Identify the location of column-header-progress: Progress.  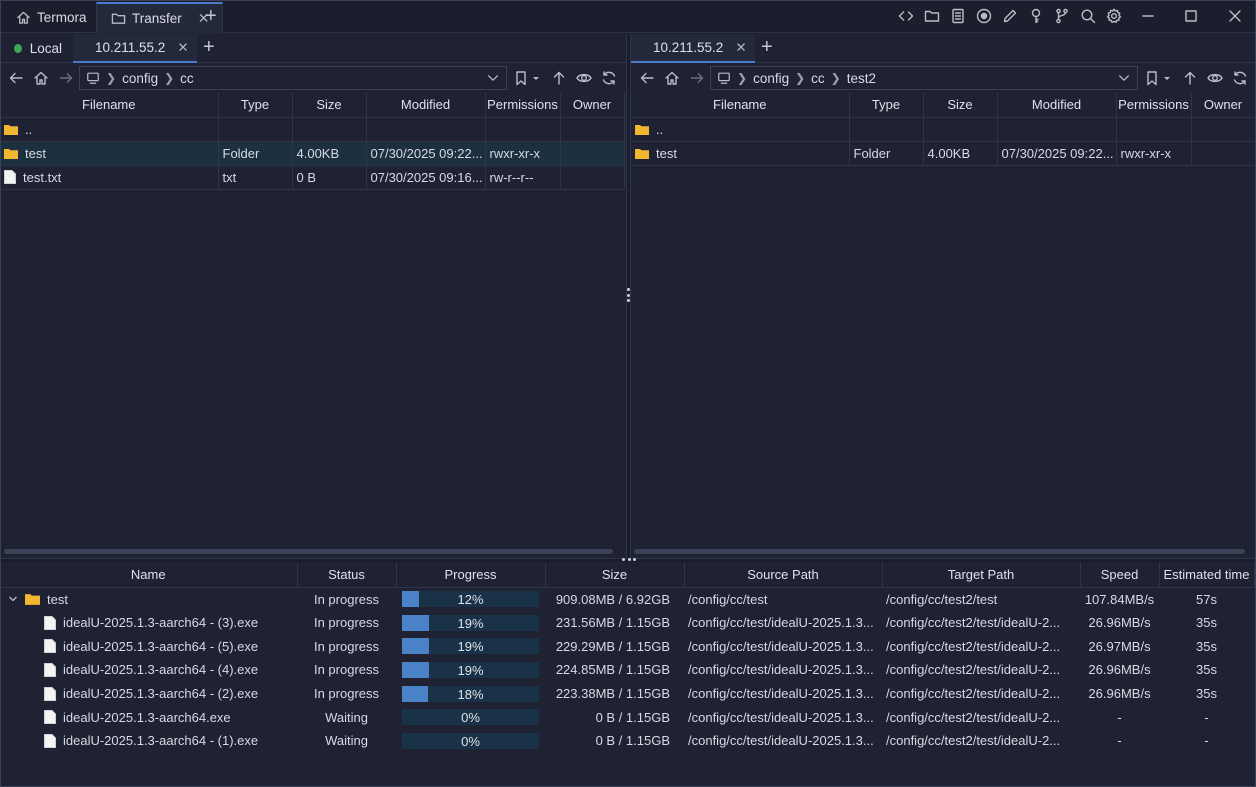
(471, 575).